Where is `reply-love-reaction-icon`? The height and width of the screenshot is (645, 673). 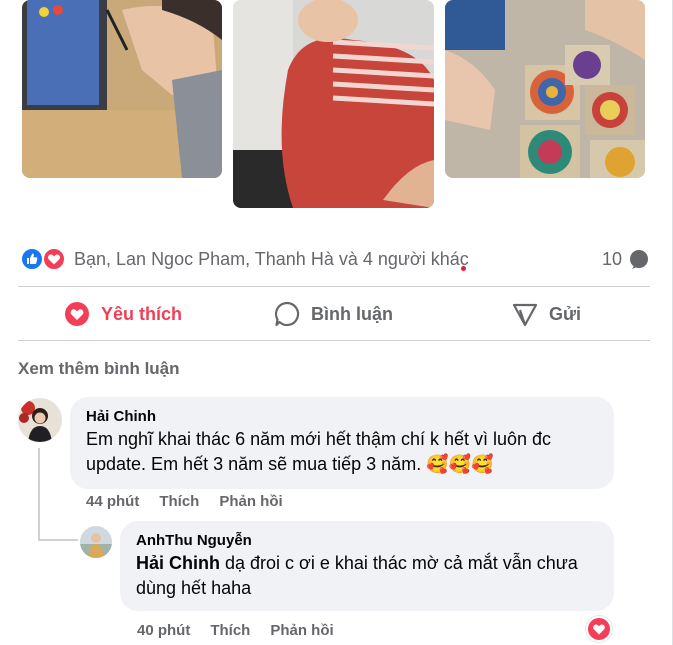 reply-love-reaction-icon is located at coordinates (599, 629).